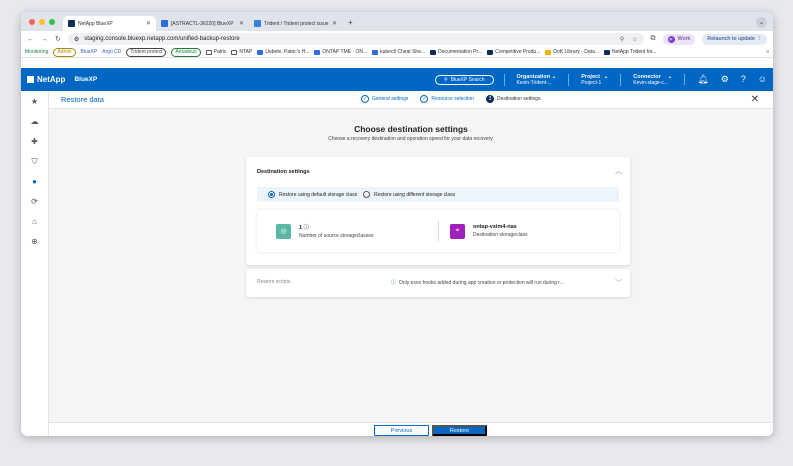 This screenshot has width=793, height=466. Describe the element at coordinates (202, 23) in the screenshot. I see `browser-tab-jira: [ASTRACTL-36220] BlueXP ✕` at that location.